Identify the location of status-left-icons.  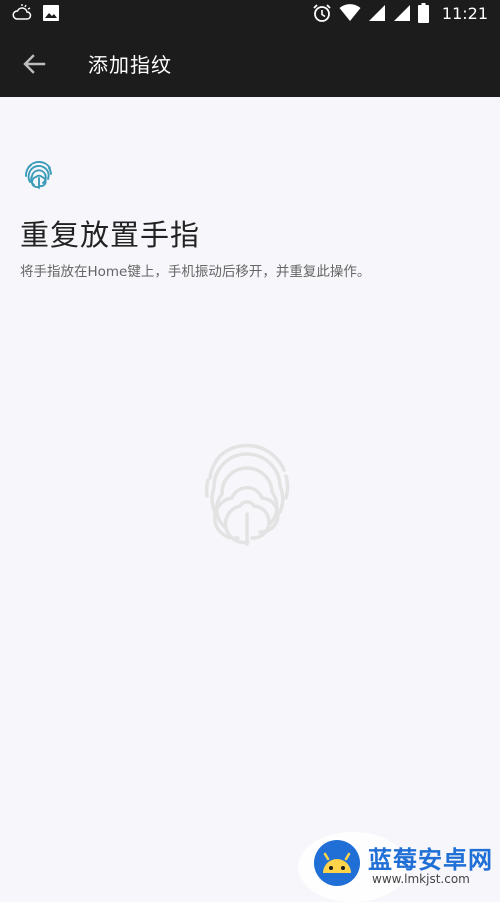
(36, 13).